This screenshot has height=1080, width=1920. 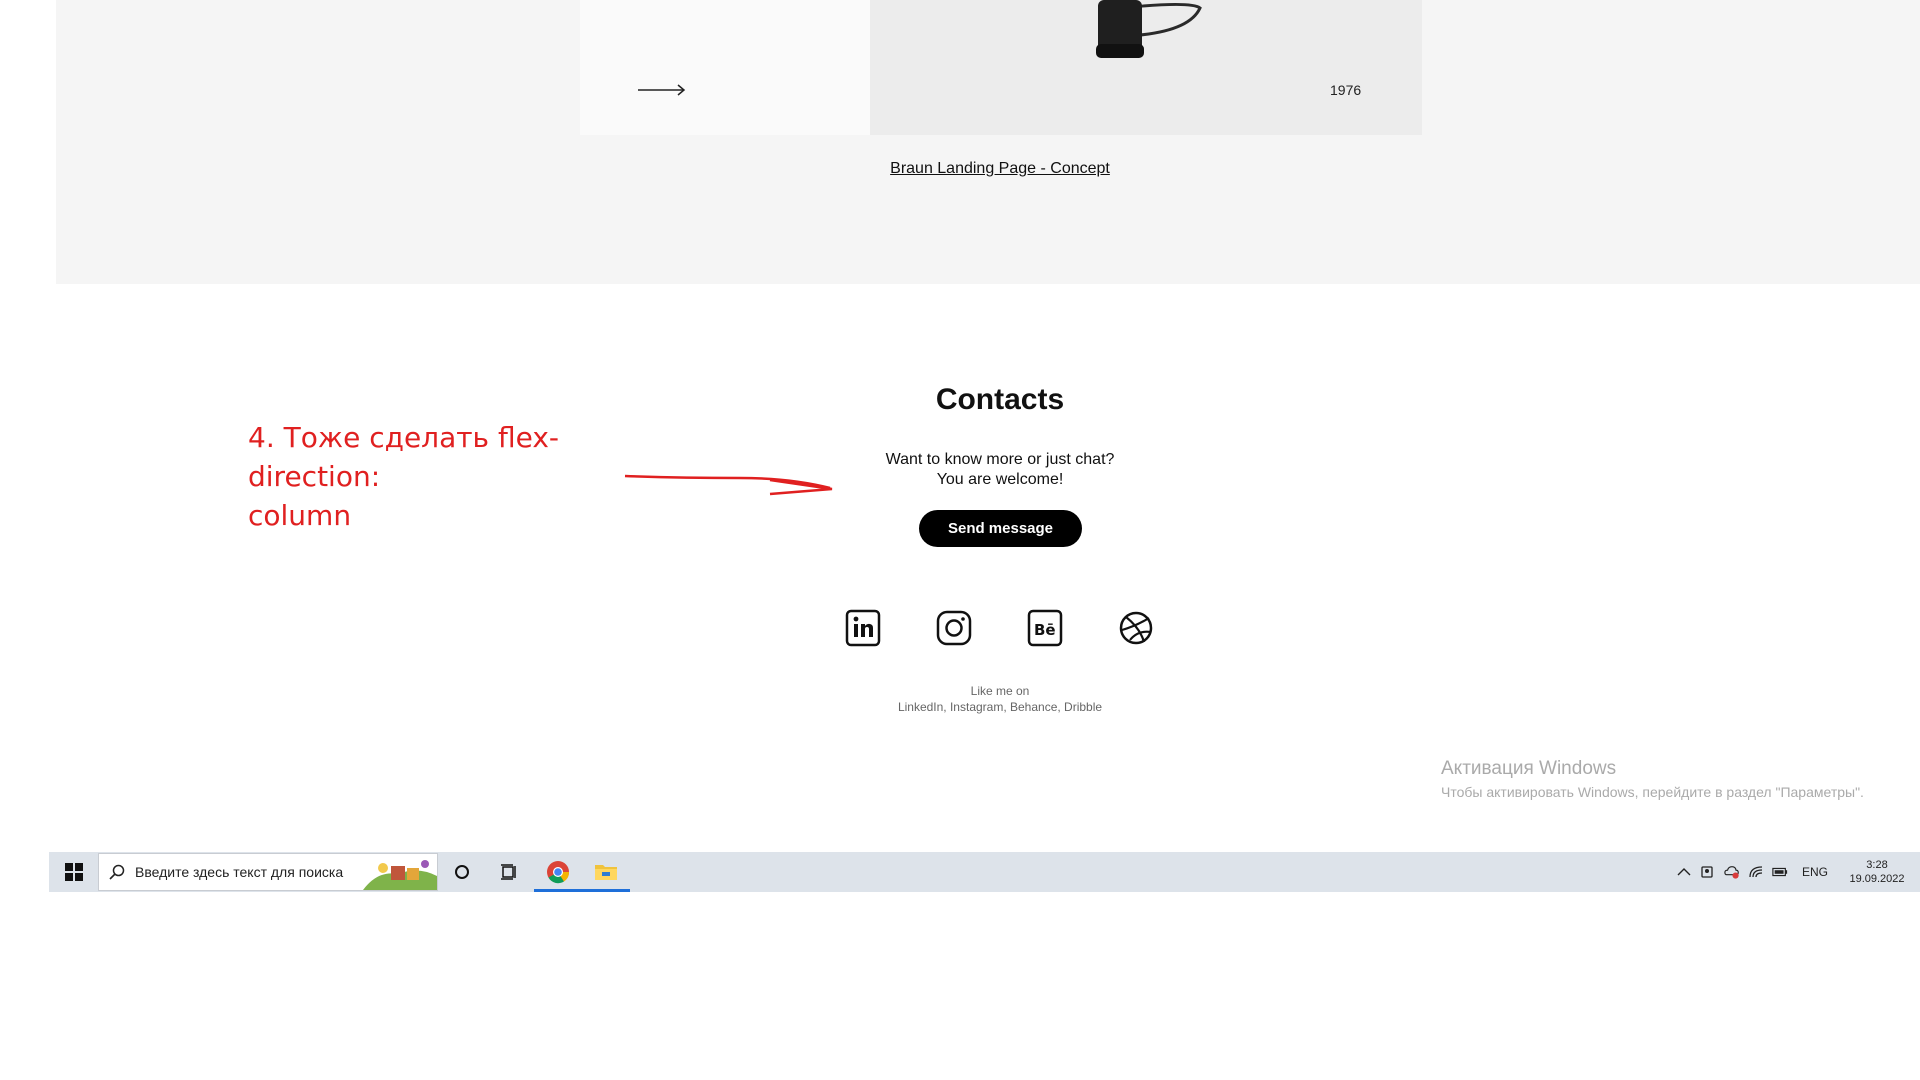 What do you see at coordinates (1000, 528) in the screenshot?
I see `send-message-button: Send message` at bounding box center [1000, 528].